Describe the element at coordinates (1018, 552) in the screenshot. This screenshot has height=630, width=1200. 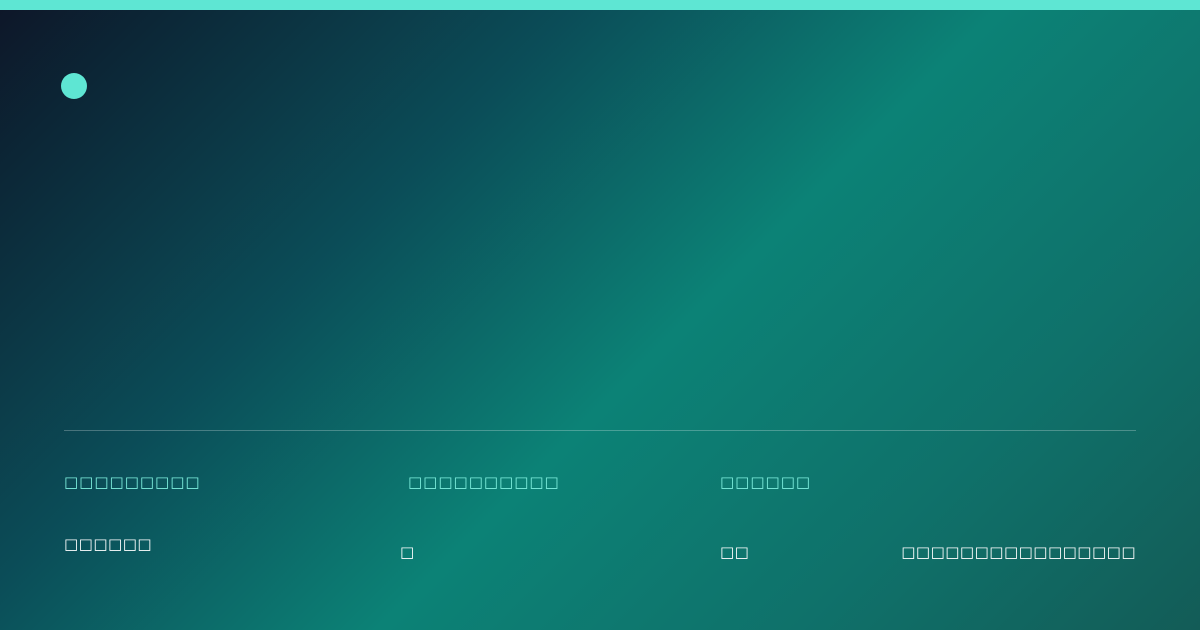
I see `info-value-4: □□□□□□□□□□□□□□□□` at that location.